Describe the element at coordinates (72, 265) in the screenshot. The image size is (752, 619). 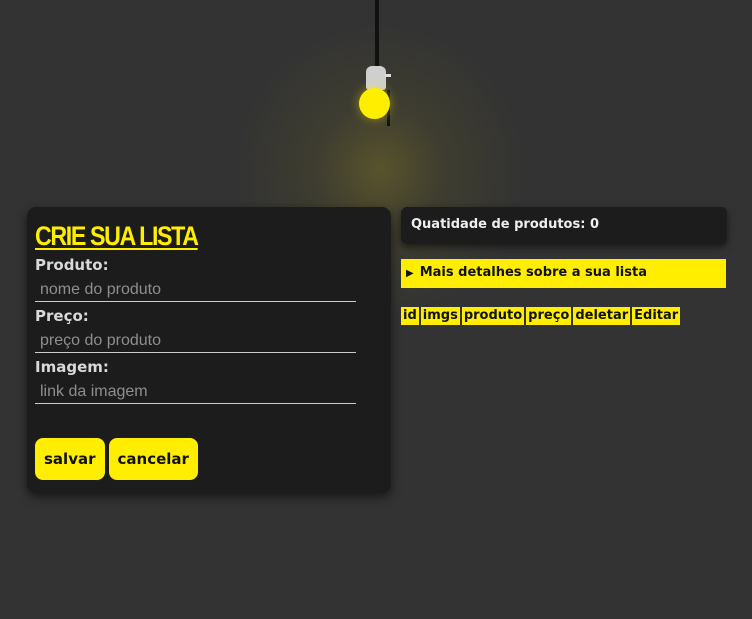
I see `product-label: Produto:` at that location.